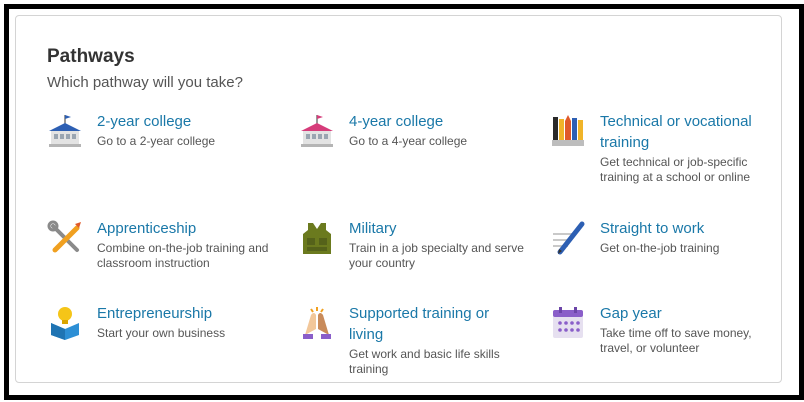 The width and height of the screenshot is (804, 402). What do you see at coordinates (438, 324) in the screenshot?
I see `pathway-title: Supported training or living` at bounding box center [438, 324].